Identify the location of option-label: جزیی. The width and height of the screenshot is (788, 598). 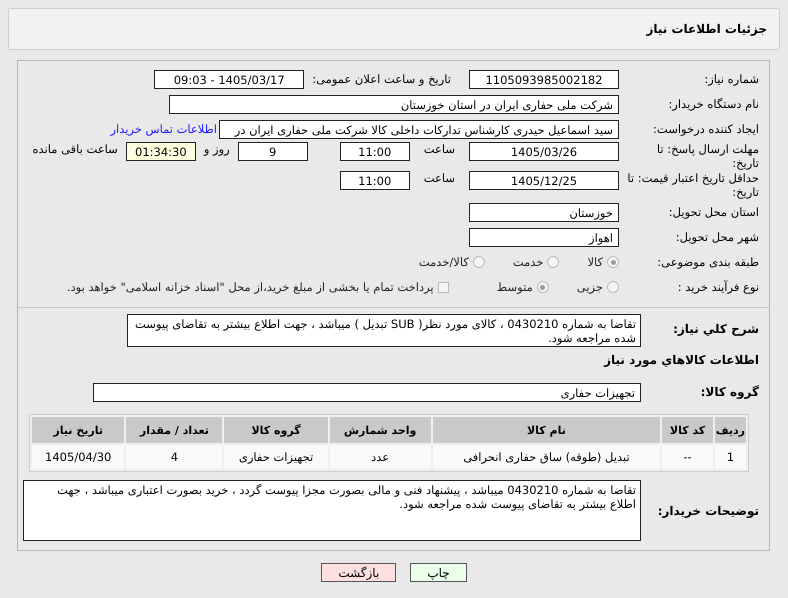
(589, 287).